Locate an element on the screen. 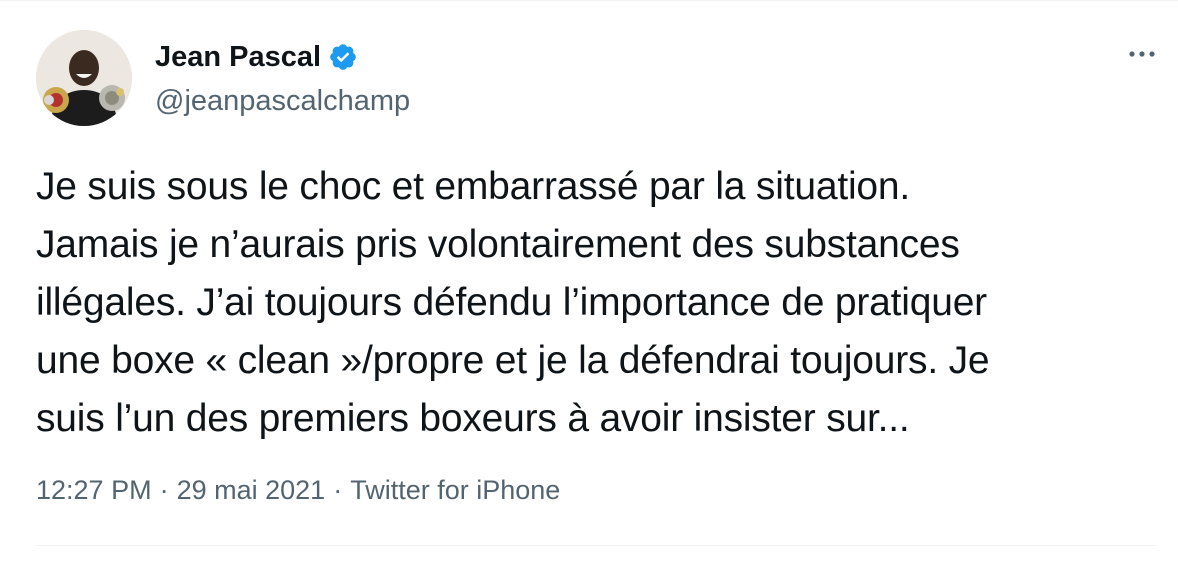 The height and width of the screenshot is (582, 1178). avatar-image is located at coordinates (84, 78).